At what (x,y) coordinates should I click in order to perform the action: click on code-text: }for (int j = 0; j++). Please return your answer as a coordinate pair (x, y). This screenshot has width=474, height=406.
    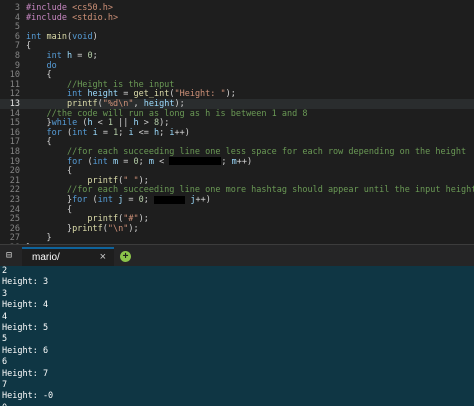
    Looking at the image, I should click on (118, 200).